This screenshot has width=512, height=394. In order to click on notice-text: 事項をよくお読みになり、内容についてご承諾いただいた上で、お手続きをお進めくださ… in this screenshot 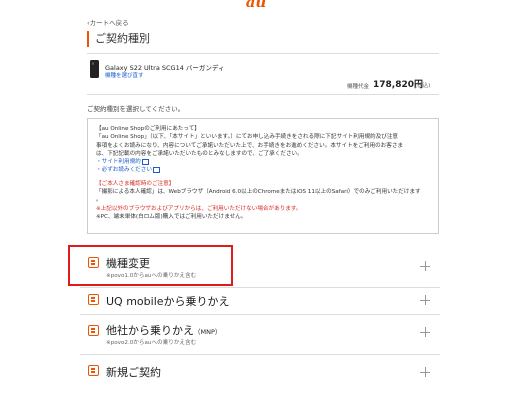, I will do `click(250, 145)`.